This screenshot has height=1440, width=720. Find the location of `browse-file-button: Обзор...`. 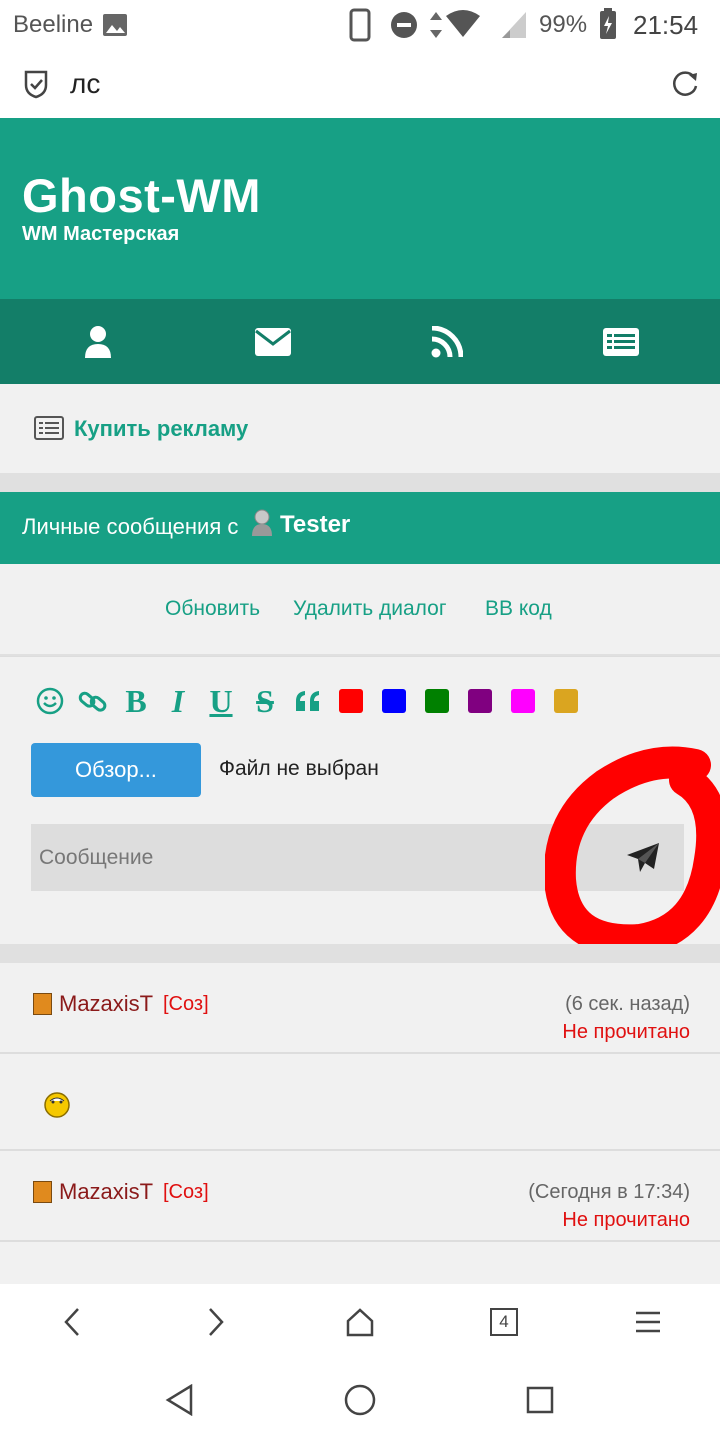

browse-file-button: Обзор... is located at coordinates (116, 770).